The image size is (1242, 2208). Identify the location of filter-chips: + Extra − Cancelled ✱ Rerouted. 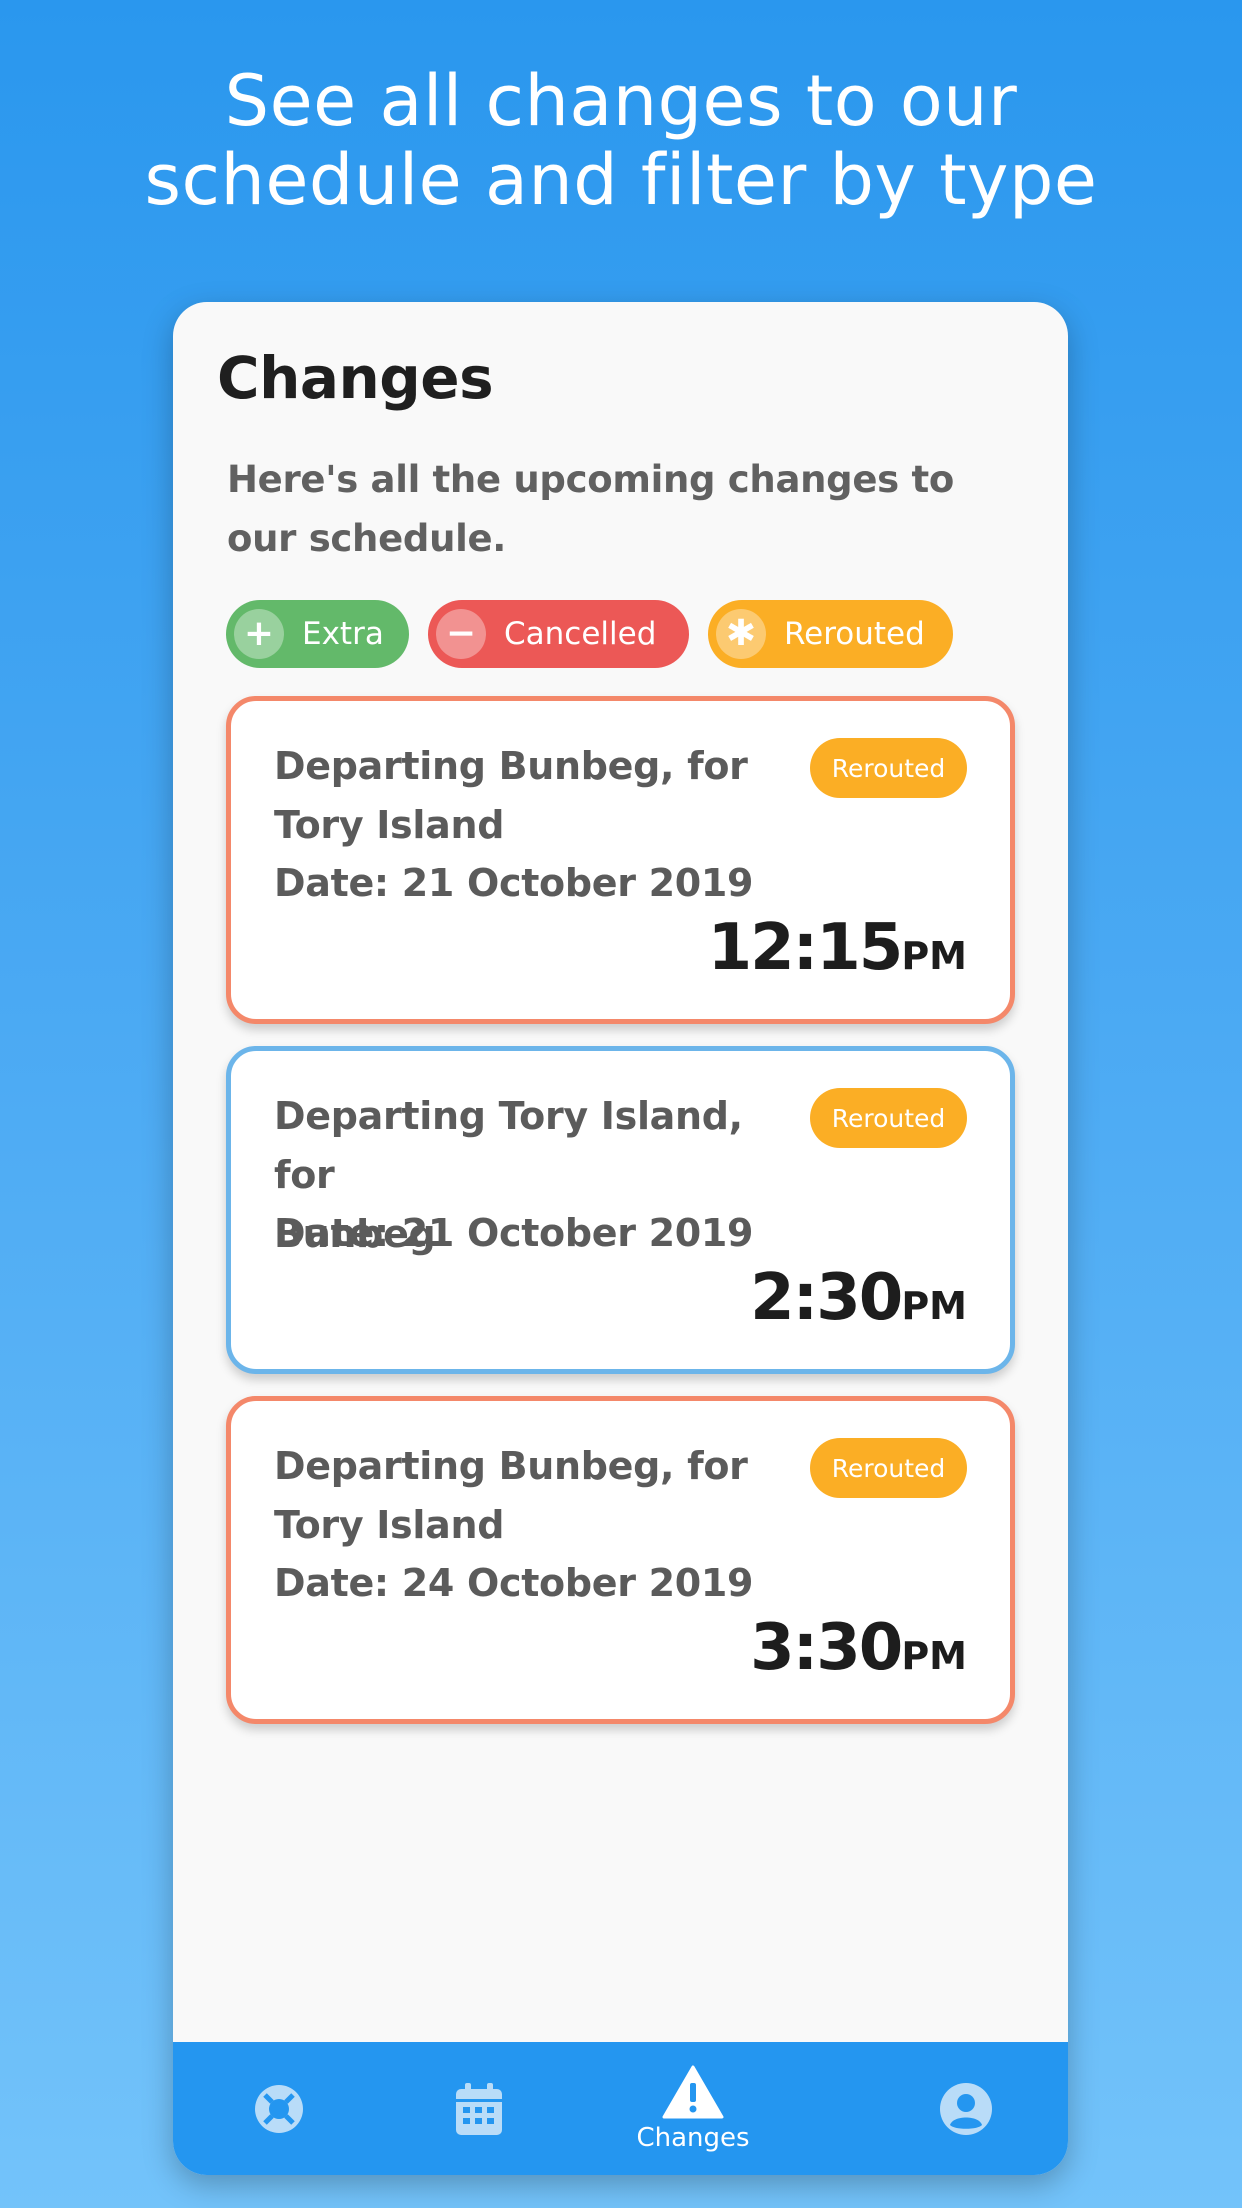
(589, 634).